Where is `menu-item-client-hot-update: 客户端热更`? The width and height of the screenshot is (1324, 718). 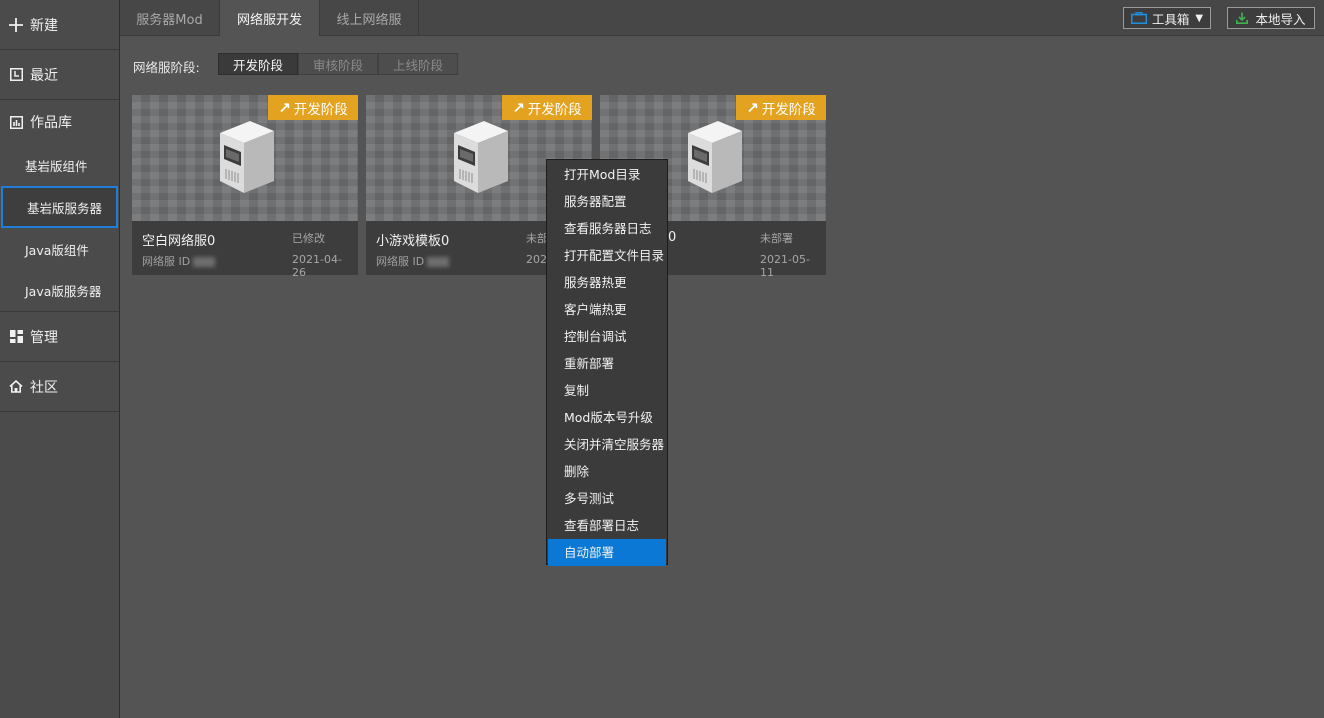
menu-item-client-hot-update: 客户端热更 is located at coordinates (607, 309).